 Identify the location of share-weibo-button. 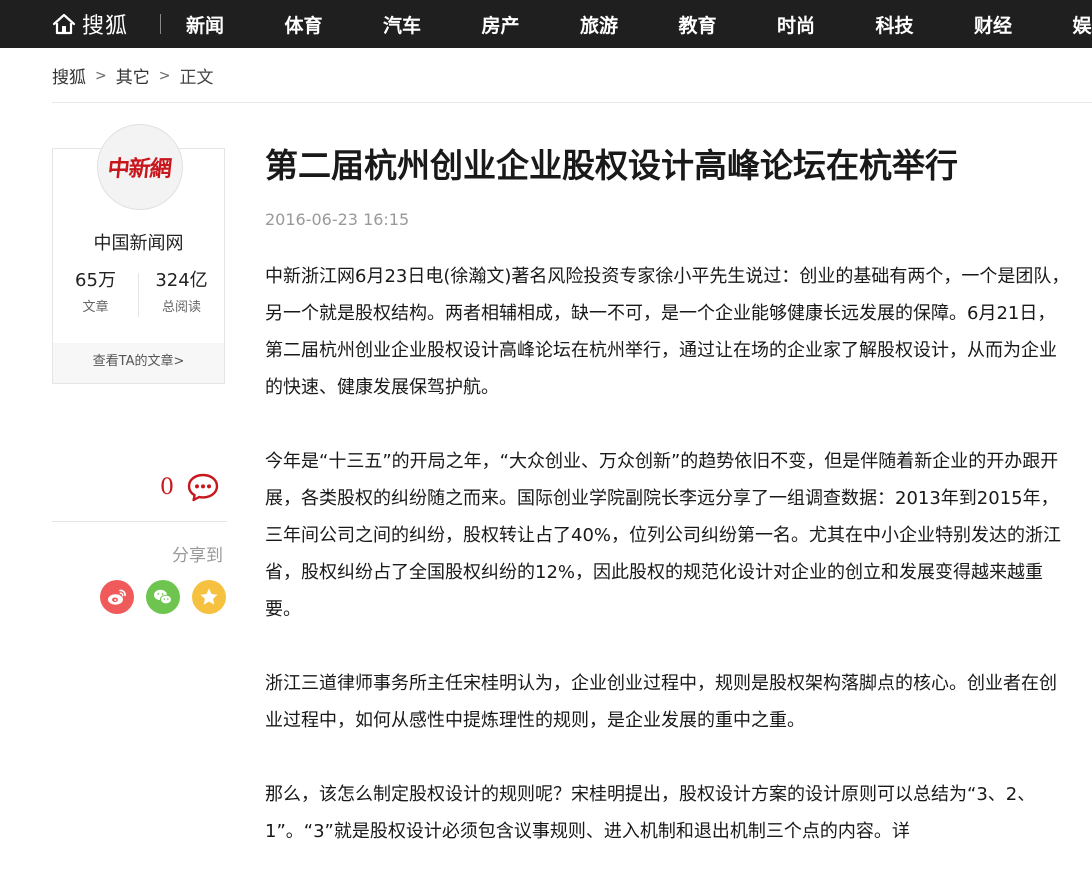
(117, 597).